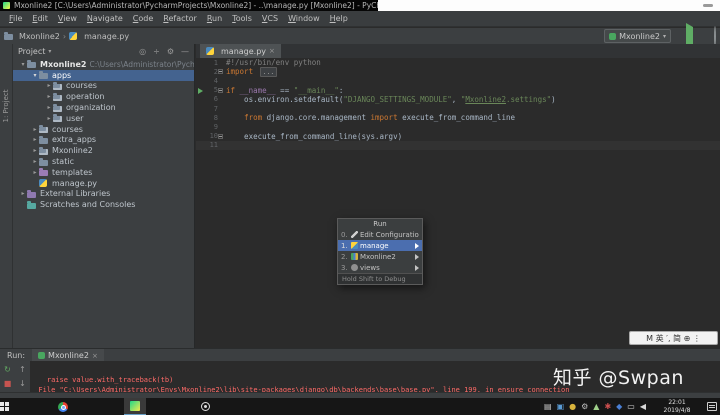 The height and width of the screenshot is (415, 720). I want to click on menu-item-run: Run, so click(214, 18).